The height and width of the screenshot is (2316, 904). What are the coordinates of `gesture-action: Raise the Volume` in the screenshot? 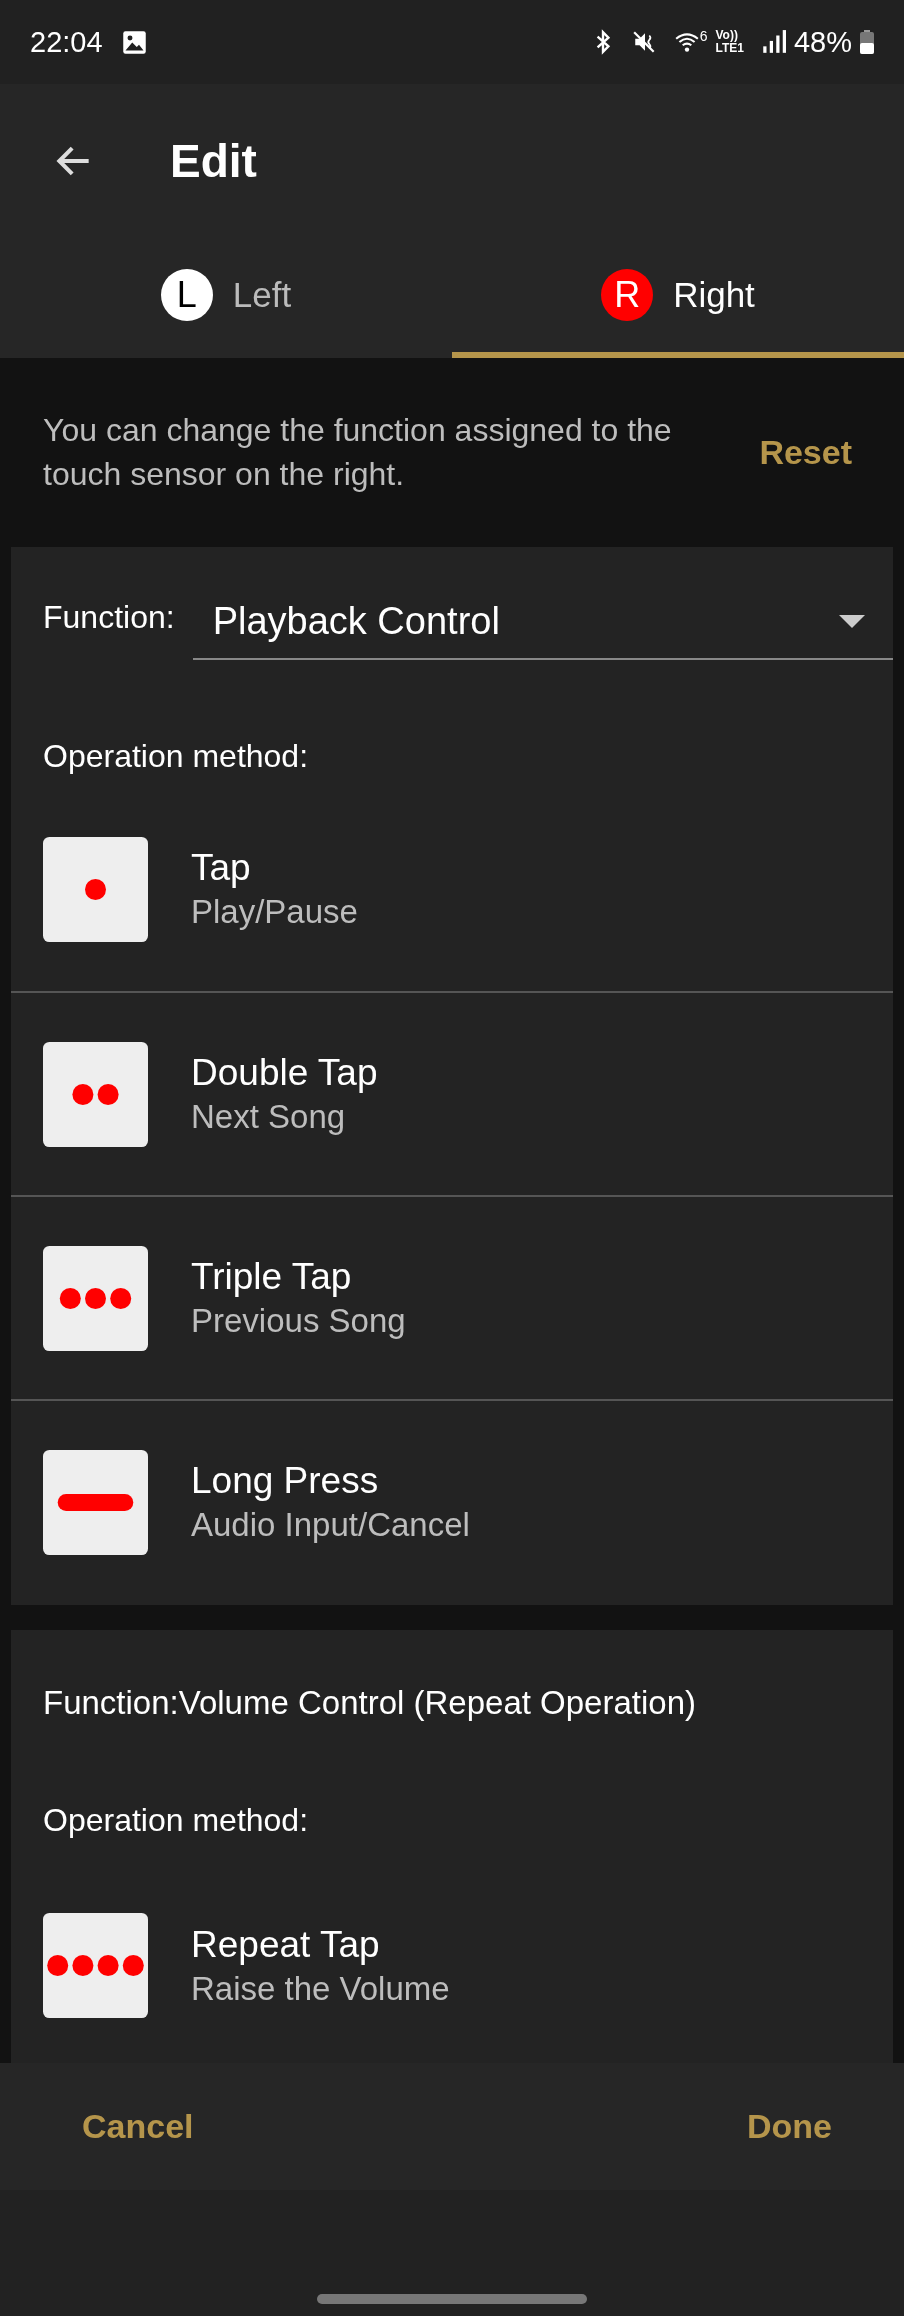 It's located at (320, 1988).